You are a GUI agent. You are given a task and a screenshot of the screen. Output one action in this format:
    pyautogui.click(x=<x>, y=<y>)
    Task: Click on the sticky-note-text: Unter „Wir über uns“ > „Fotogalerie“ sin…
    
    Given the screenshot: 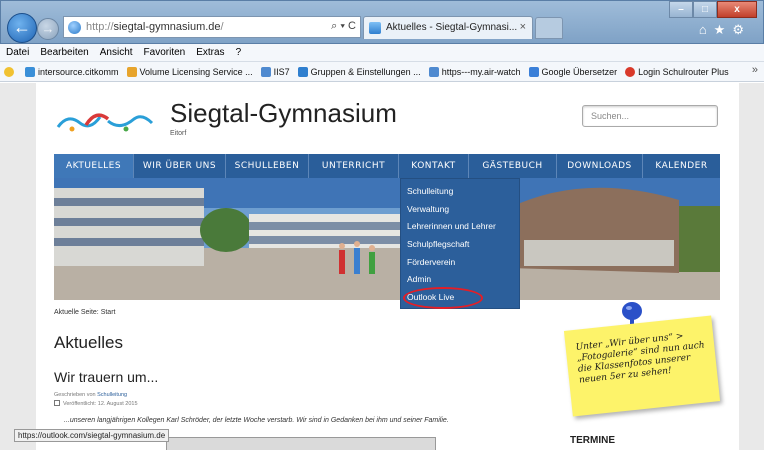 What is the action you would take?
    pyautogui.click(x=640, y=358)
    